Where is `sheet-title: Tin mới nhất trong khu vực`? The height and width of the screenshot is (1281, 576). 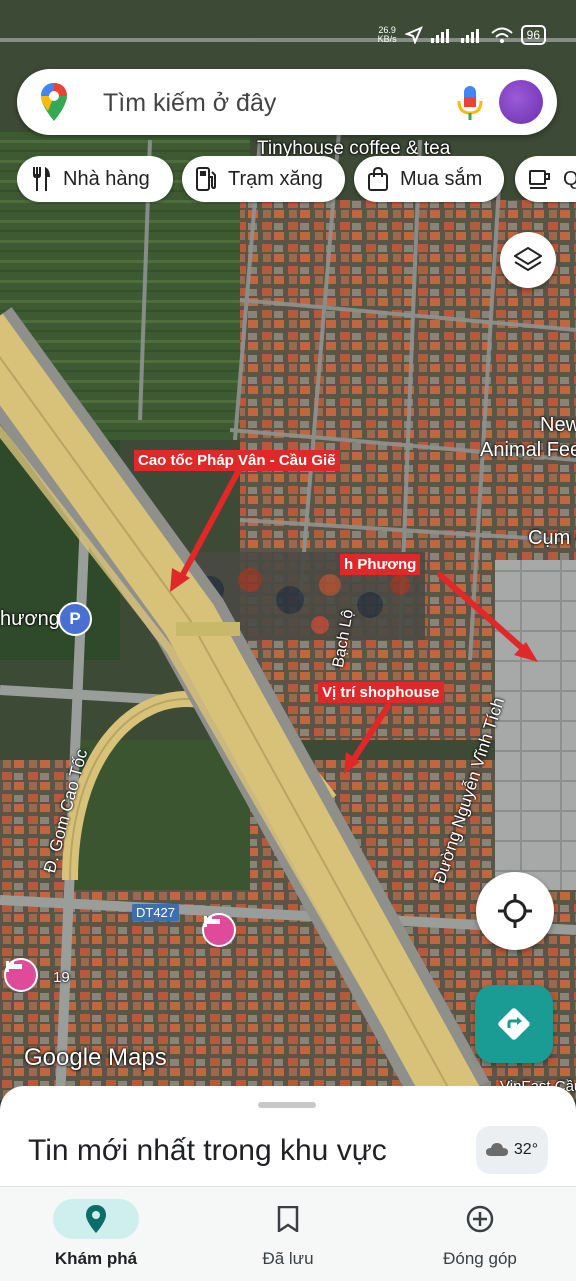 sheet-title: Tin mới nhất trong khu vực is located at coordinates (207, 1150).